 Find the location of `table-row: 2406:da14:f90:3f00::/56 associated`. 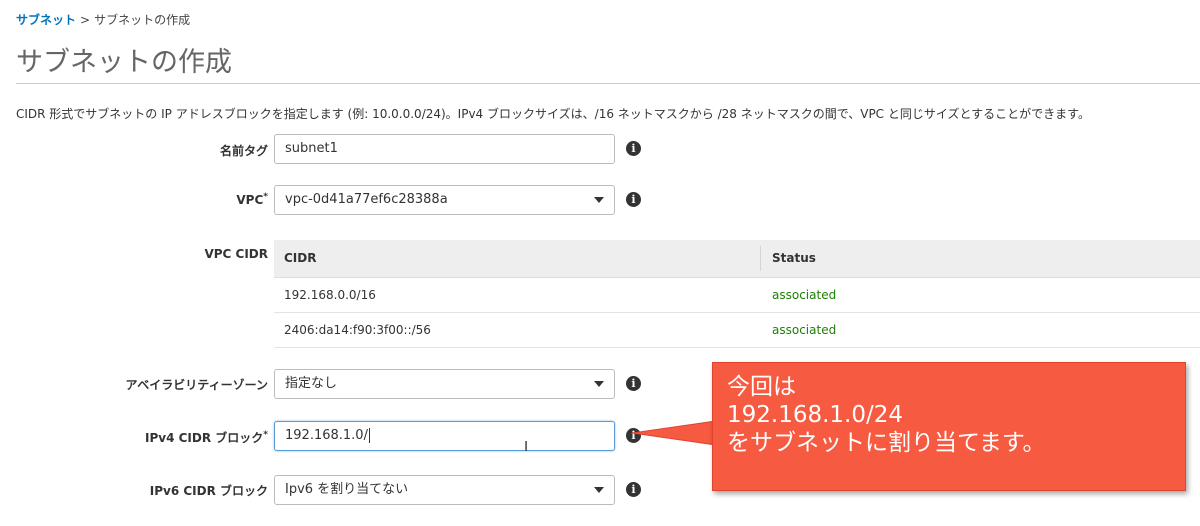

table-row: 2406:da14:f90:3f00::/56 associated is located at coordinates (737, 330).